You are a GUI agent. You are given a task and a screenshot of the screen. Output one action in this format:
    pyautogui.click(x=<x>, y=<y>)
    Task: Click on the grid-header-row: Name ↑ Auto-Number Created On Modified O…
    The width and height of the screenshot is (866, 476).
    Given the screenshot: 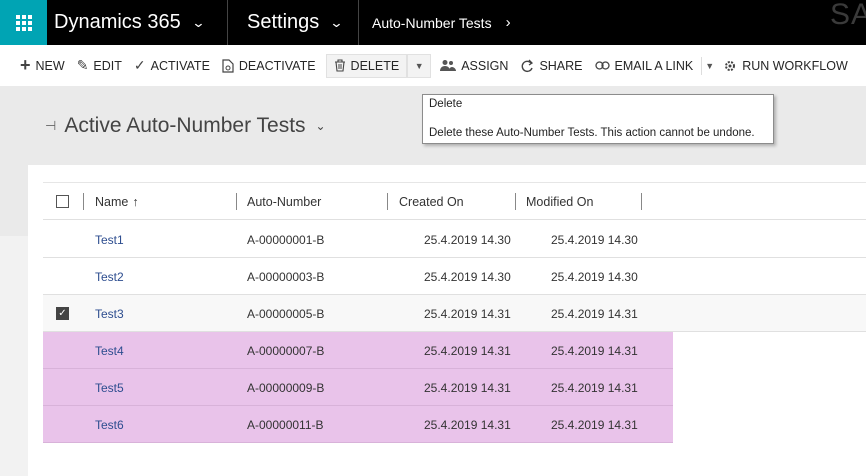 What is the action you would take?
    pyautogui.click(x=454, y=201)
    